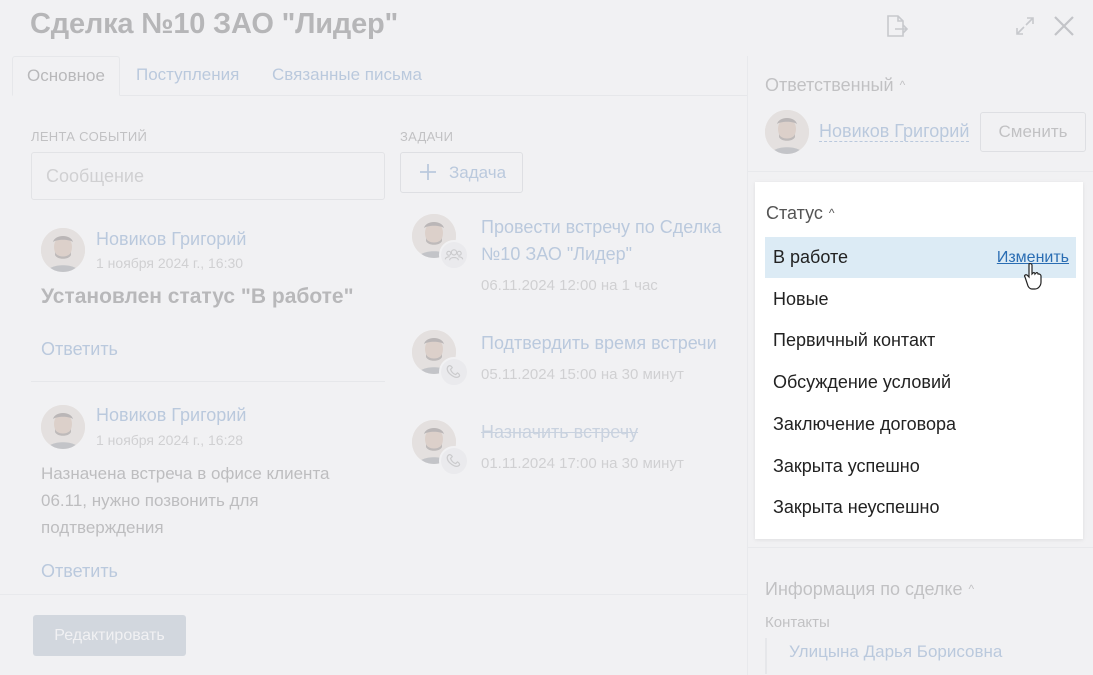 This screenshot has width=1093, height=675. I want to click on responsible-name: Новиков Григорий, so click(894, 131).